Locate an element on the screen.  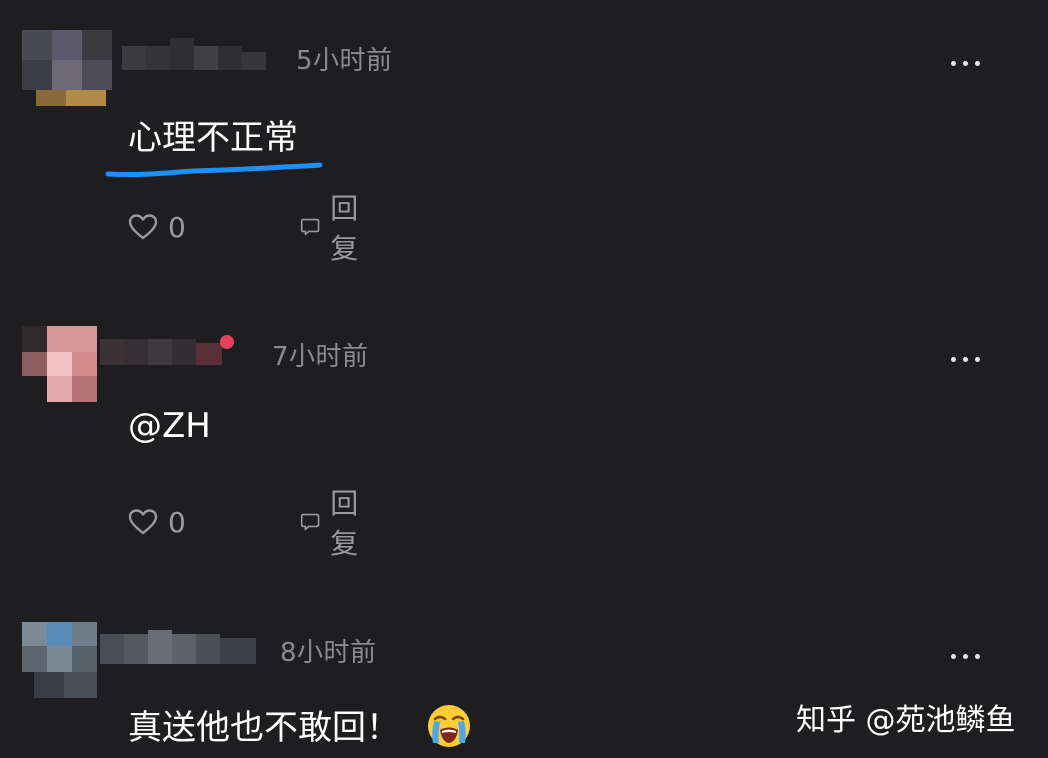
comment-text: 真送他也不敢回！ is located at coordinates (300, 726).